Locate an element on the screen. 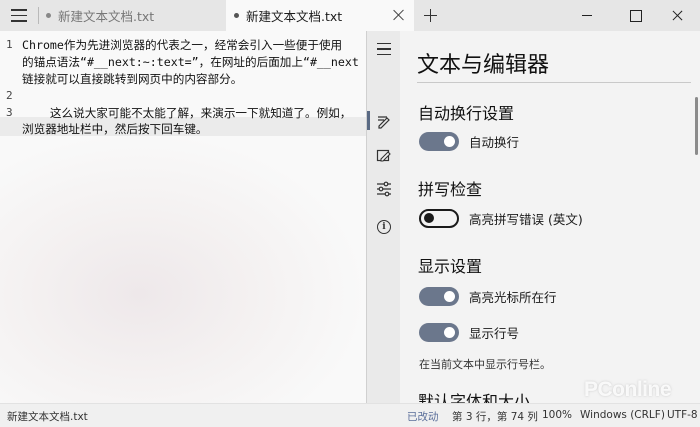 This screenshot has height=427, width=700. settings-menu-icon is located at coordinates (384, 49).